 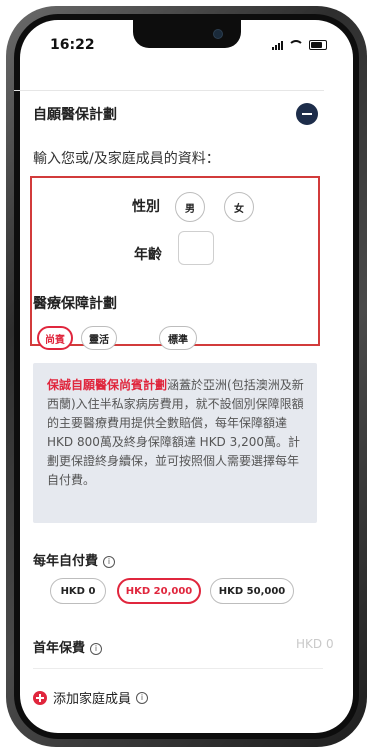 I want to click on add-member-button: 添加家庭成員 i, so click(x=91, y=697).